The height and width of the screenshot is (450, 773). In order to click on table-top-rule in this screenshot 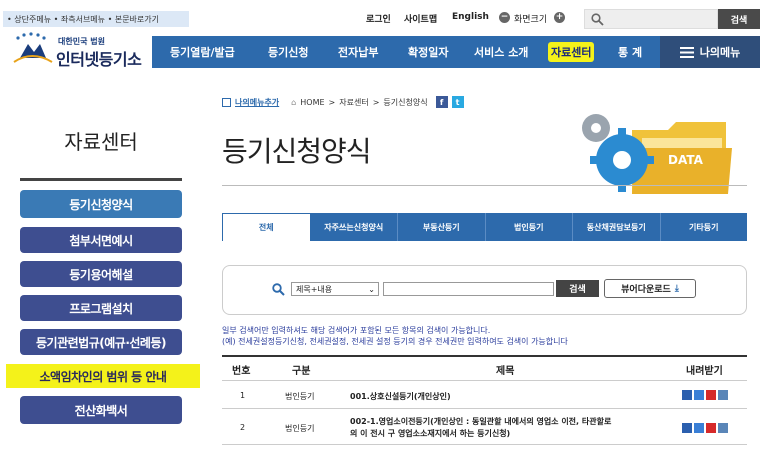, I will do `click(484, 356)`.